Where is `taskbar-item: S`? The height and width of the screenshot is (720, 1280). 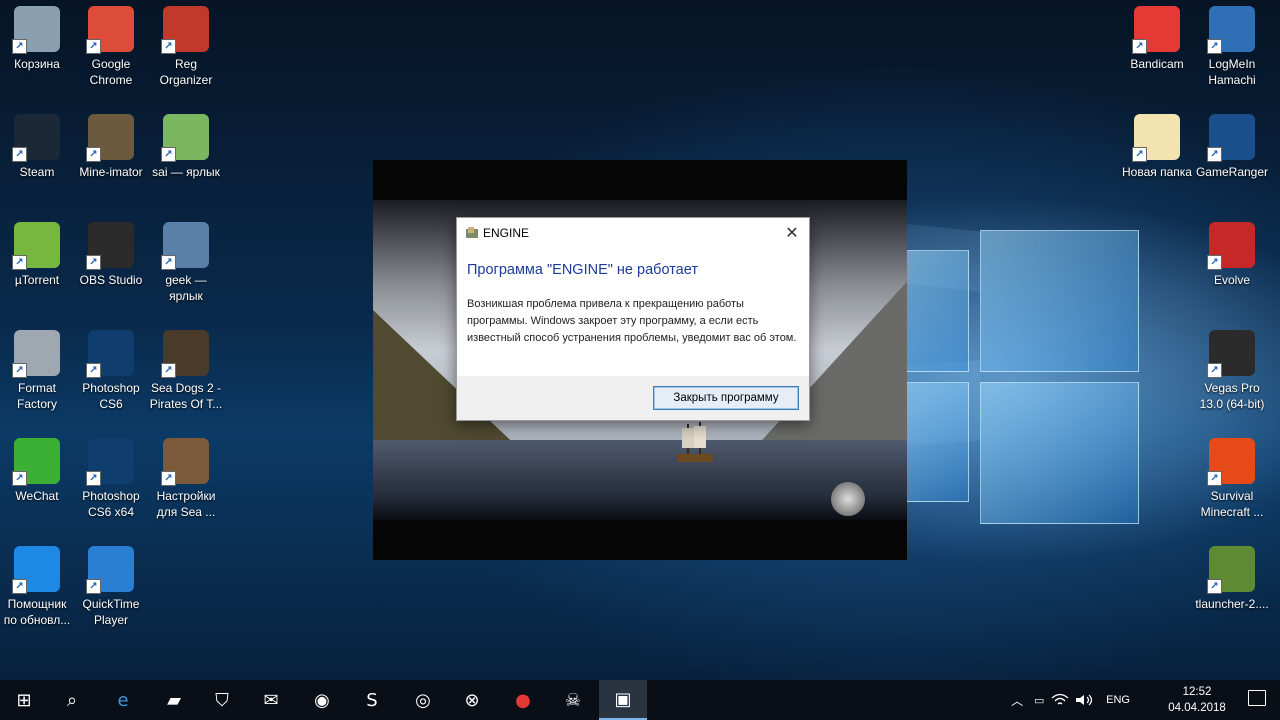 taskbar-item: S is located at coordinates (372, 700).